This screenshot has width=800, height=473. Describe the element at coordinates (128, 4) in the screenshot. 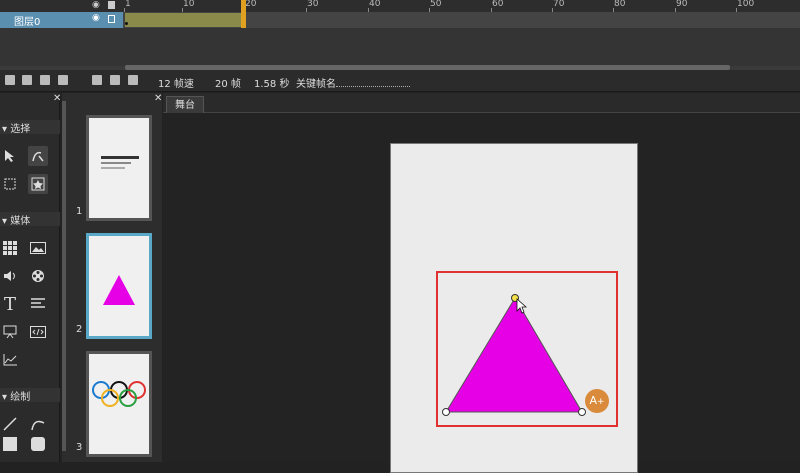

I see `ruler-tick-label: 1` at that location.